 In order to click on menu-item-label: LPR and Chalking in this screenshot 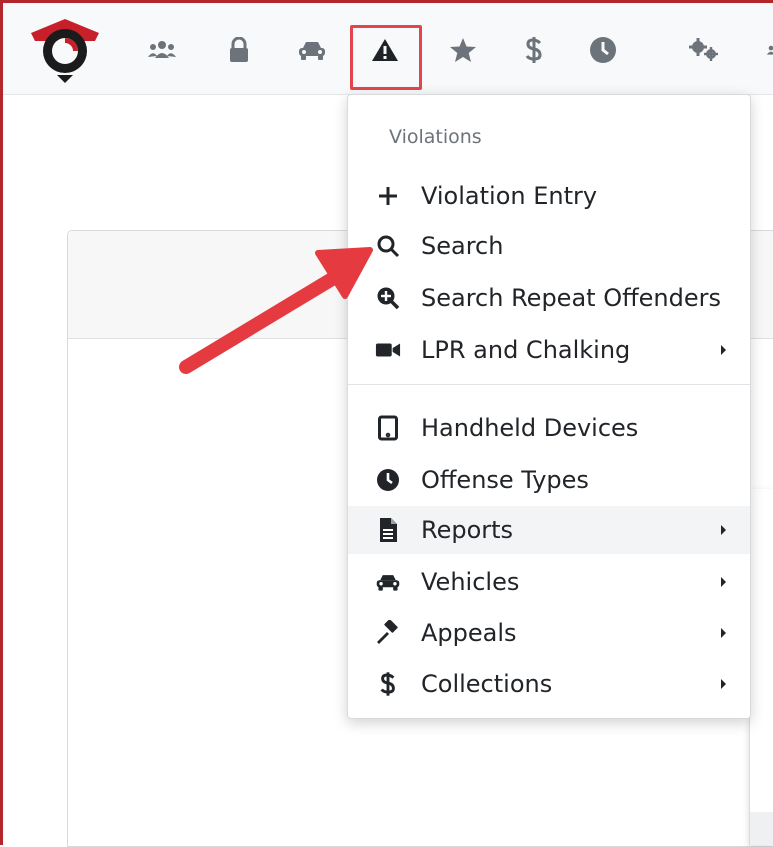, I will do `click(526, 350)`.